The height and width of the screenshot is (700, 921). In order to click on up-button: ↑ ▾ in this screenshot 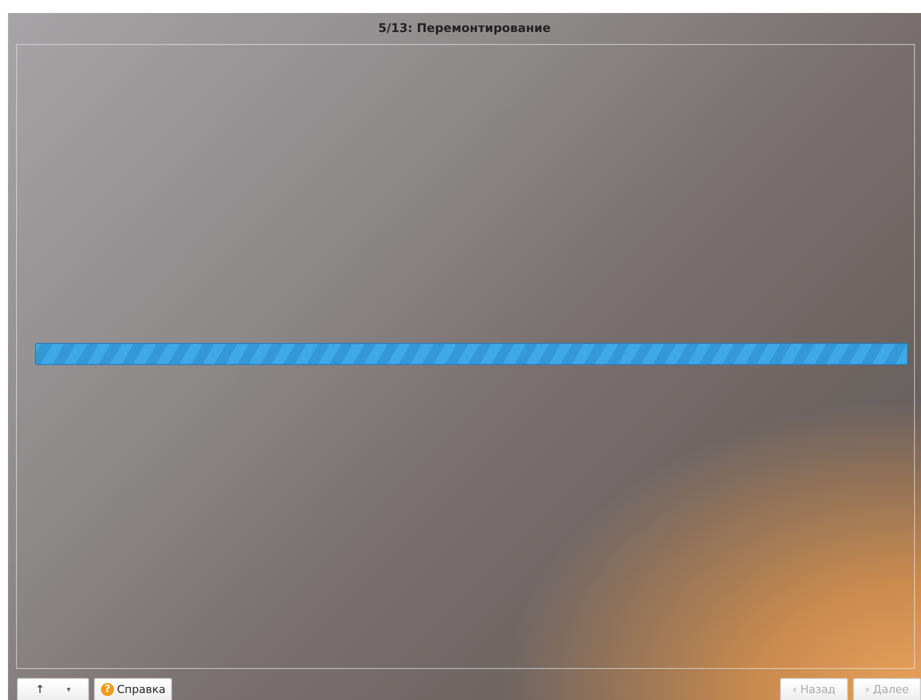, I will do `click(53, 689)`.